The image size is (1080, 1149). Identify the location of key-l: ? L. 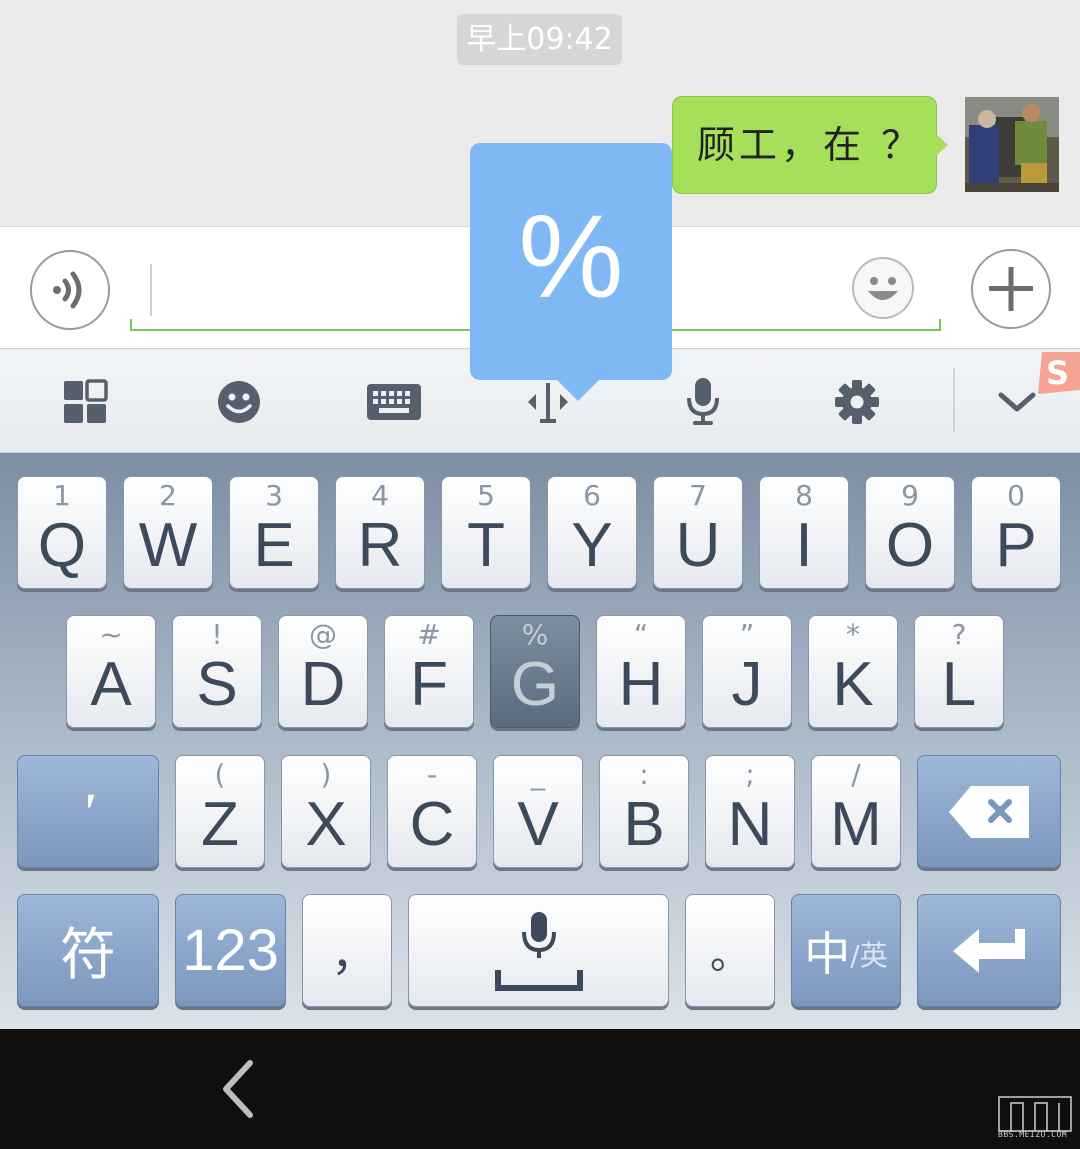
(959, 671).